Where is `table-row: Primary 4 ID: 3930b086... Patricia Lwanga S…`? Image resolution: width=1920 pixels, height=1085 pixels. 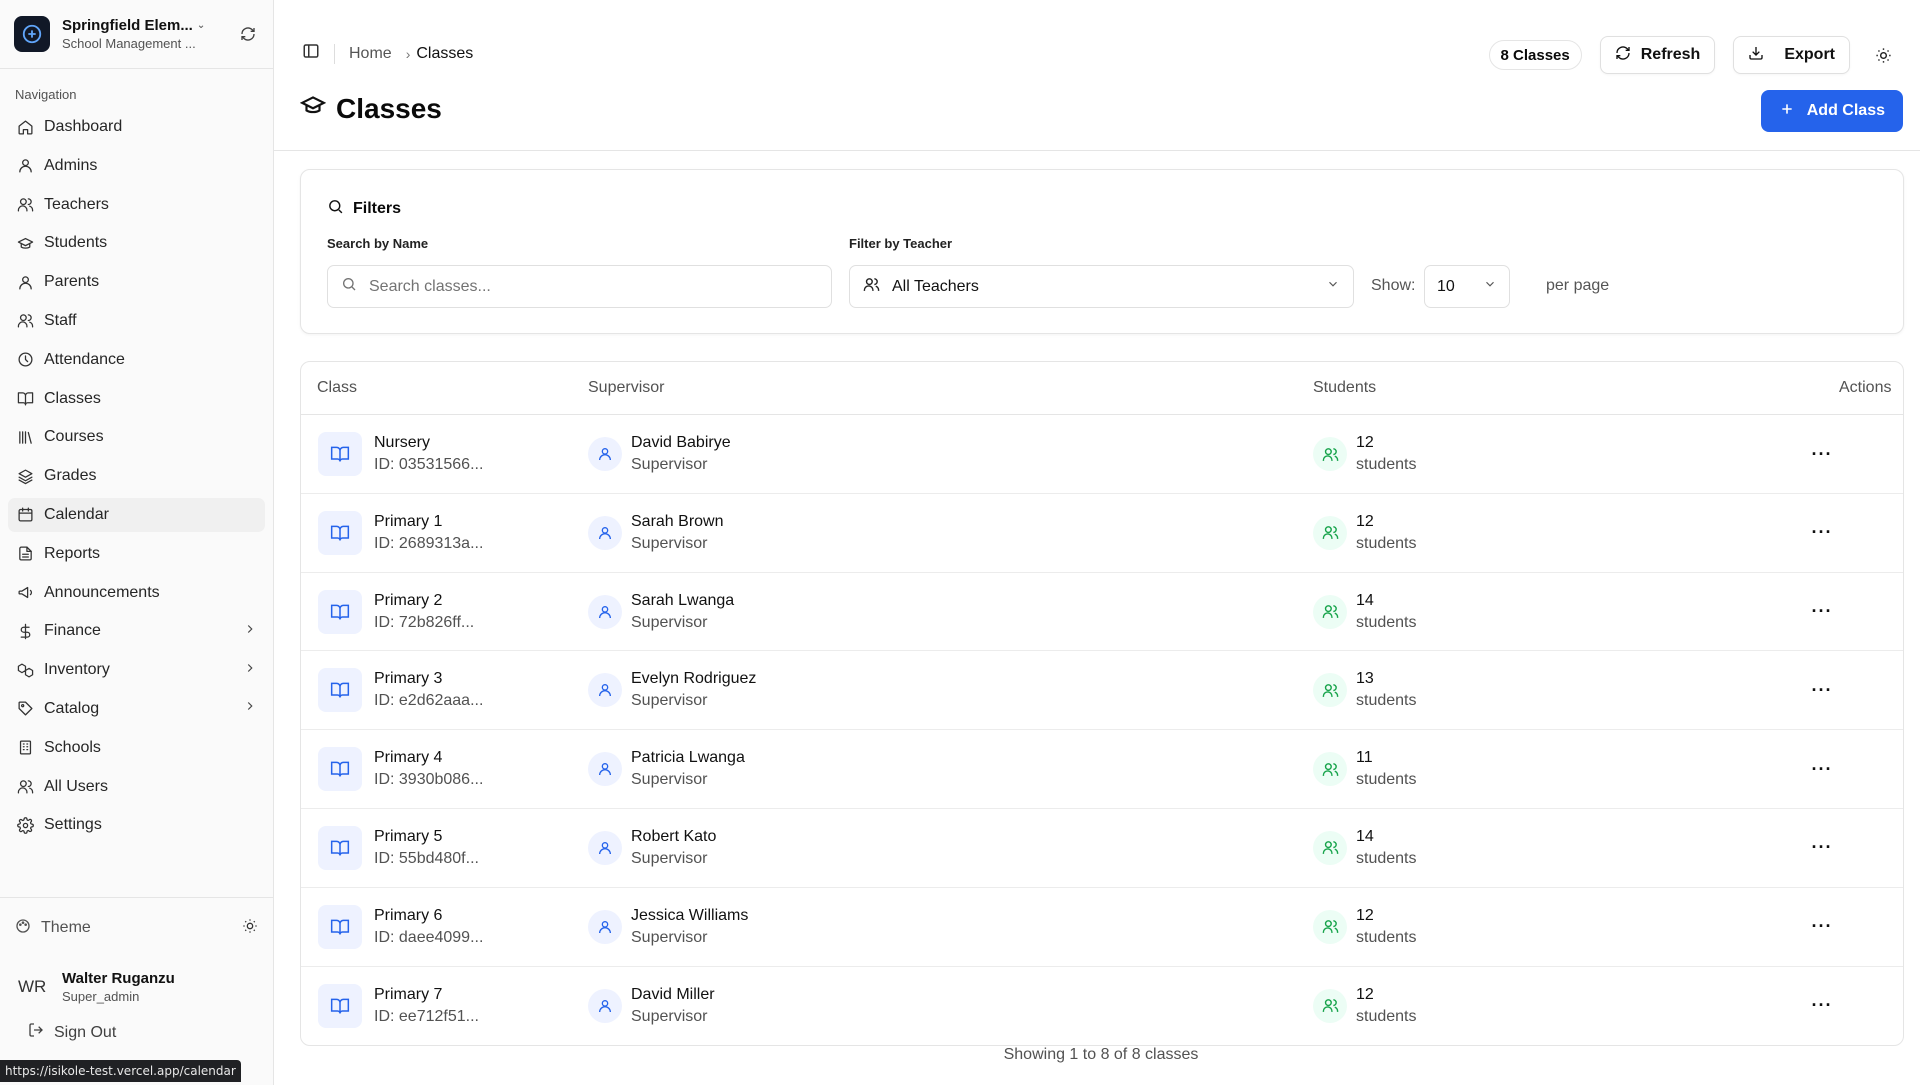
table-row: Primary 4 ID: 3930b086... Patricia Lwanga S… is located at coordinates (1102, 769).